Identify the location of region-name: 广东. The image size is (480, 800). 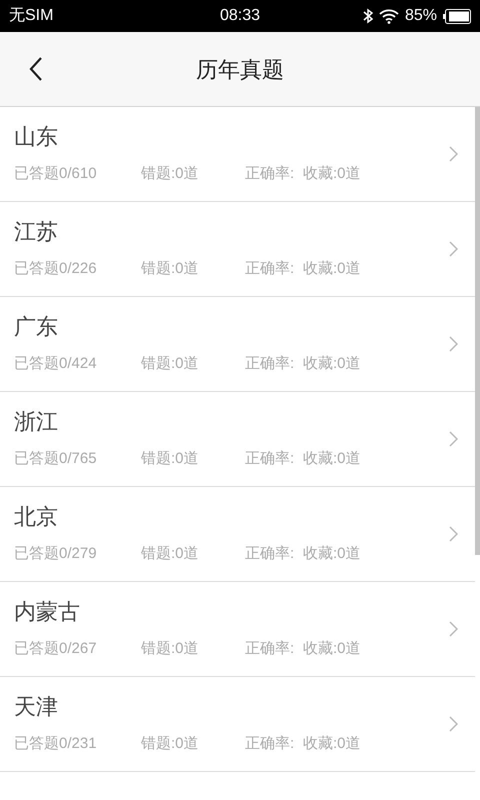
(36, 327).